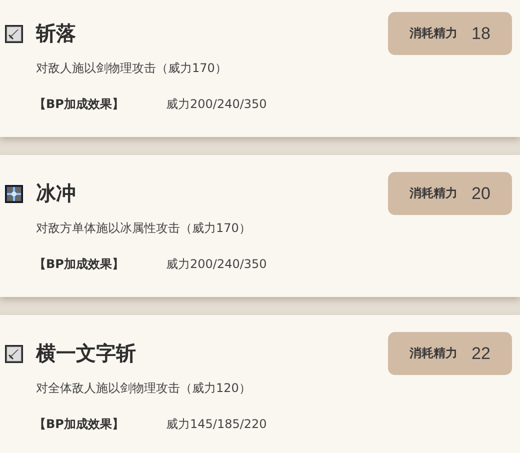 This screenshot has width=520, height=453. What do you see at coordinates (86, 353) in the screenshot?
I see `skill-name: 横一文字斩` at bounding box center [86, 353].